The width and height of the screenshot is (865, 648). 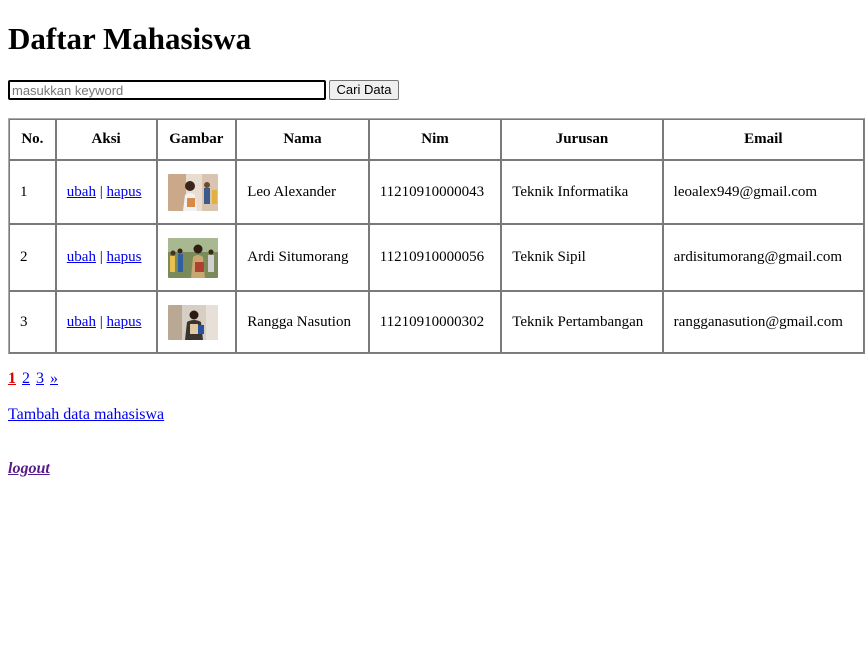 What do you see at coordinates (32, 322) in the screenshot?
I see `cell-no: 3` at bounding box center [32, 322].